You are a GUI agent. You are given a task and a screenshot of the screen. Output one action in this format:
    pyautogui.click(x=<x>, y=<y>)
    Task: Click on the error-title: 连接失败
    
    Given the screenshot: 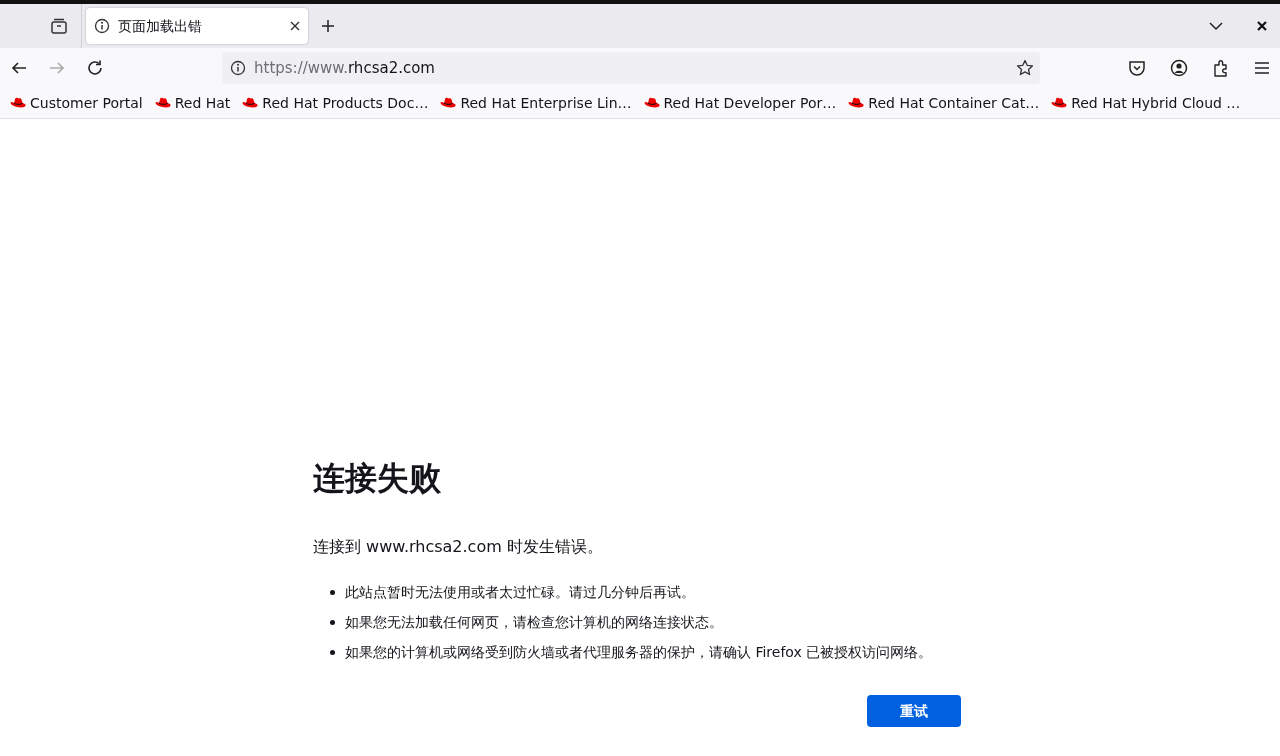 What is the action you would take?
    pyautogui.click(x=377, y=478)
    